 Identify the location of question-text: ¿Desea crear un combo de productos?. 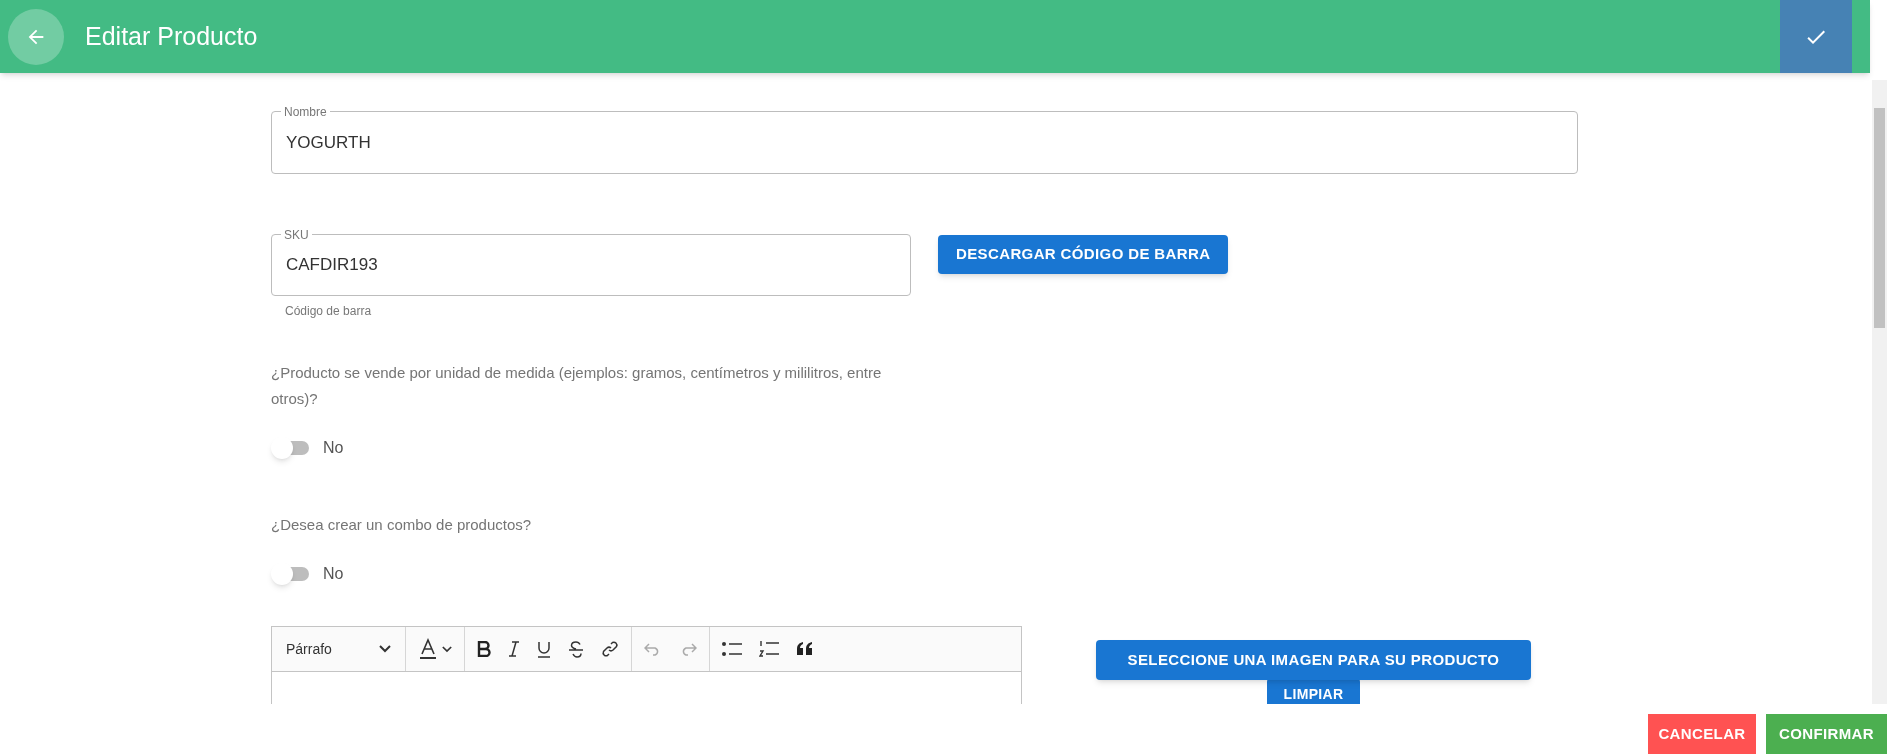
(402, 525).